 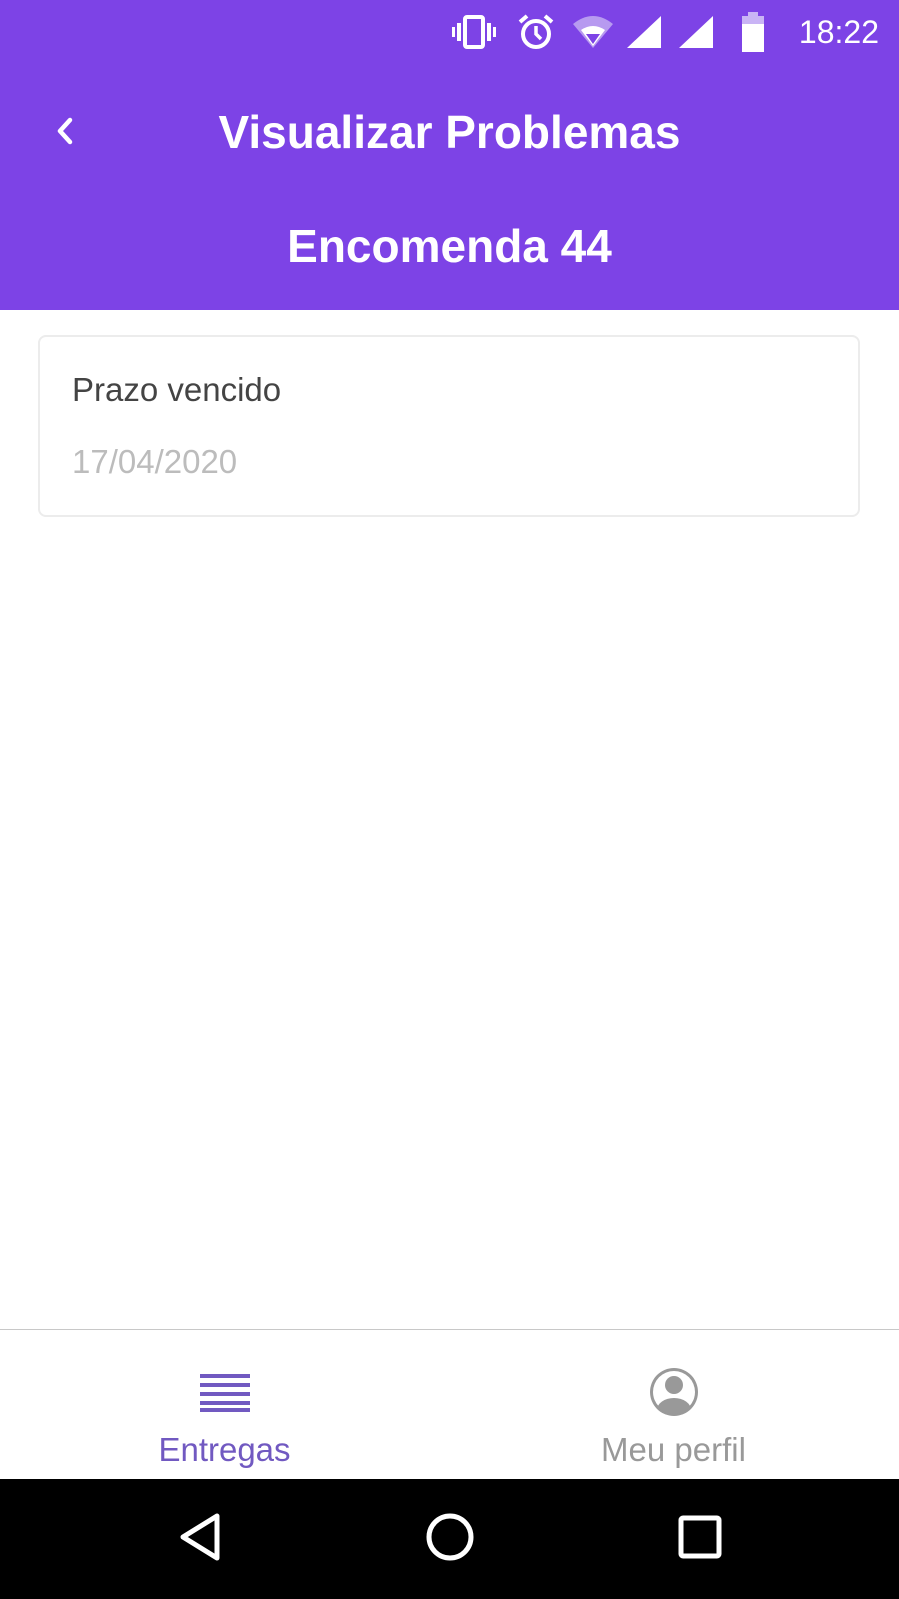 What do you see at coordinates (673, 1449) in the screenshot?
I see `tab-meu-perfil-label: Meu perfil` at bounding box center [673, 1449].